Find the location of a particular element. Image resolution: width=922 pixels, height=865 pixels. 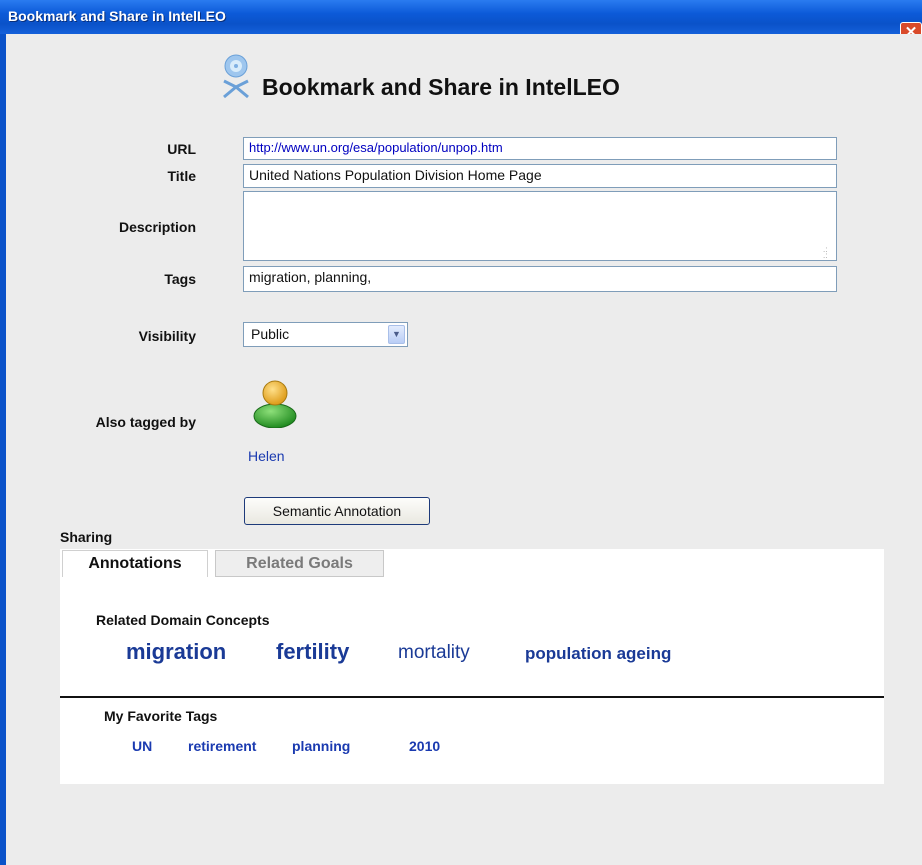

window-titlebar: Bookmark and Share in IntelLEO is located at coordinates (461, 17).